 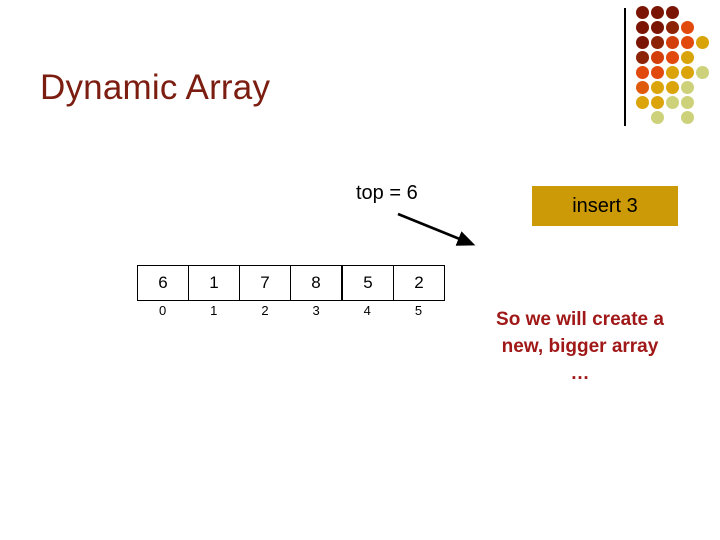 I want to click on array-cell: 8, so click(x=316, y=283).